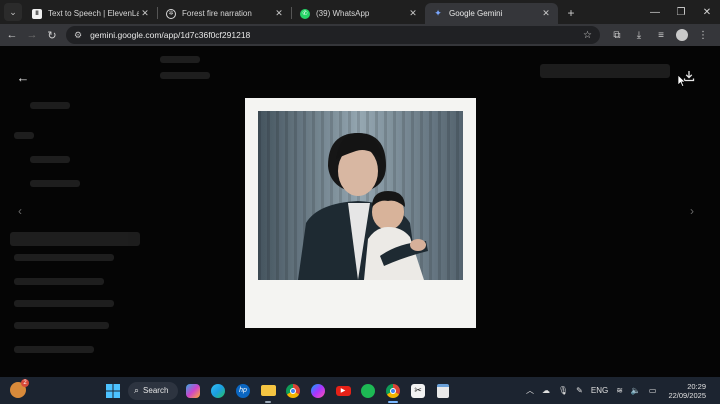  I want to click on tab-title: Forest fire narration, so click(217, 13).